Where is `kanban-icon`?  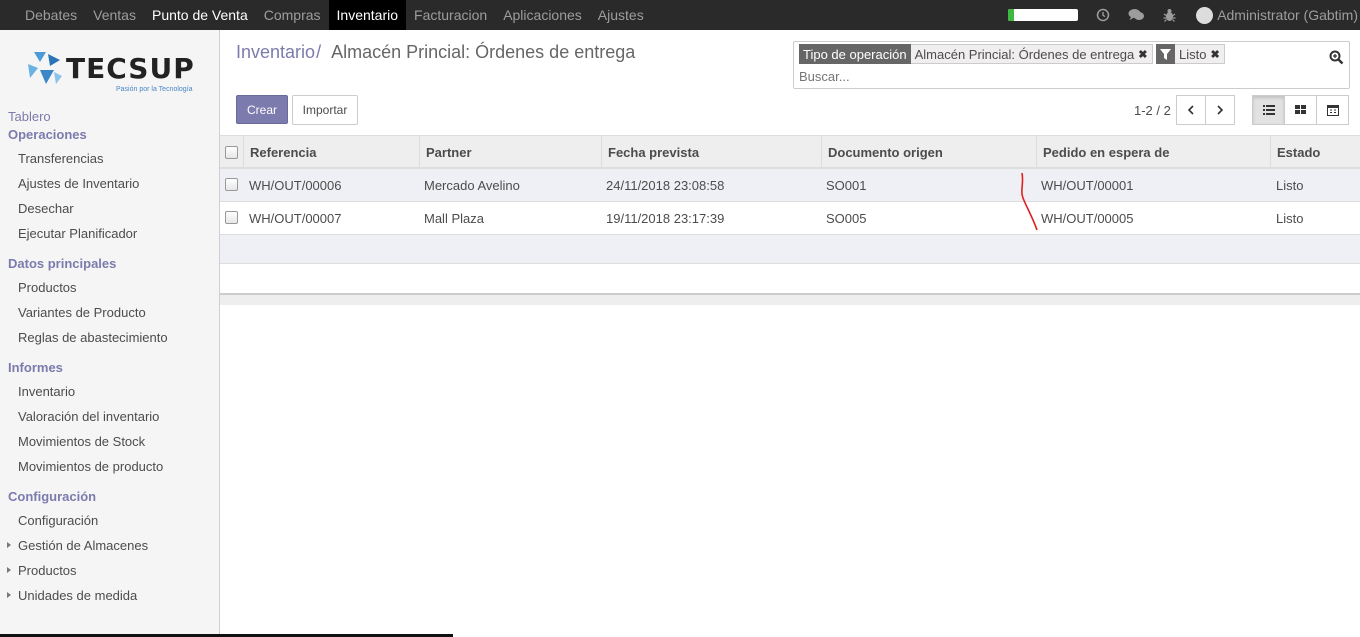
kanban-icon is located at coordinates (1300, 109).